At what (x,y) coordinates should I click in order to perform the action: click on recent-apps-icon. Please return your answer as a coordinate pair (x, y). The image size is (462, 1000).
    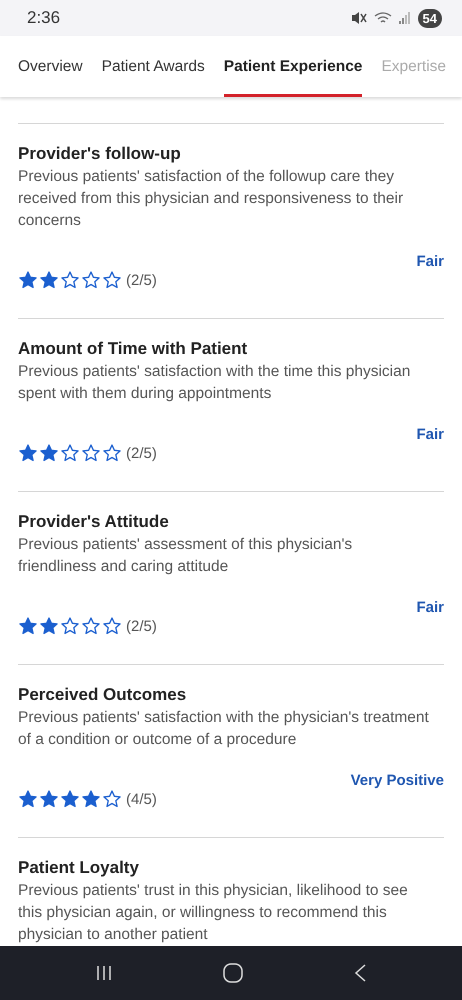
    Looking at the image, I should click on (104, 973).